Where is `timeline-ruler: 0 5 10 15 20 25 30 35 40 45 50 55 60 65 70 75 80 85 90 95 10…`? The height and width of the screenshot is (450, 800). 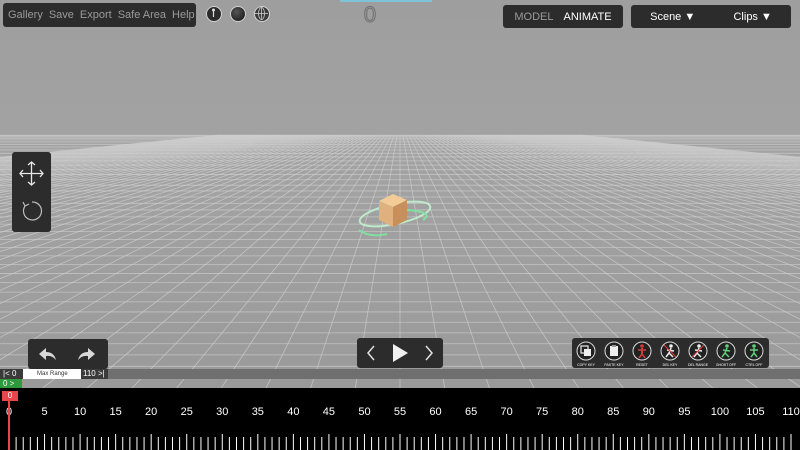 timeline-ruler: 0 5 10 15 20 25 30 35 40 45 50 55 60 65 70 75 80 85 90 95 10… is located at coordinates (400, 419).